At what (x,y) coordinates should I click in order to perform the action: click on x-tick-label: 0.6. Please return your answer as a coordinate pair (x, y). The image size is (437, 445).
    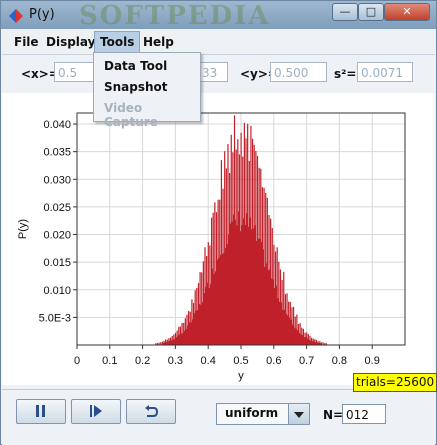
    Looking at the image, I should click on (273, 361).